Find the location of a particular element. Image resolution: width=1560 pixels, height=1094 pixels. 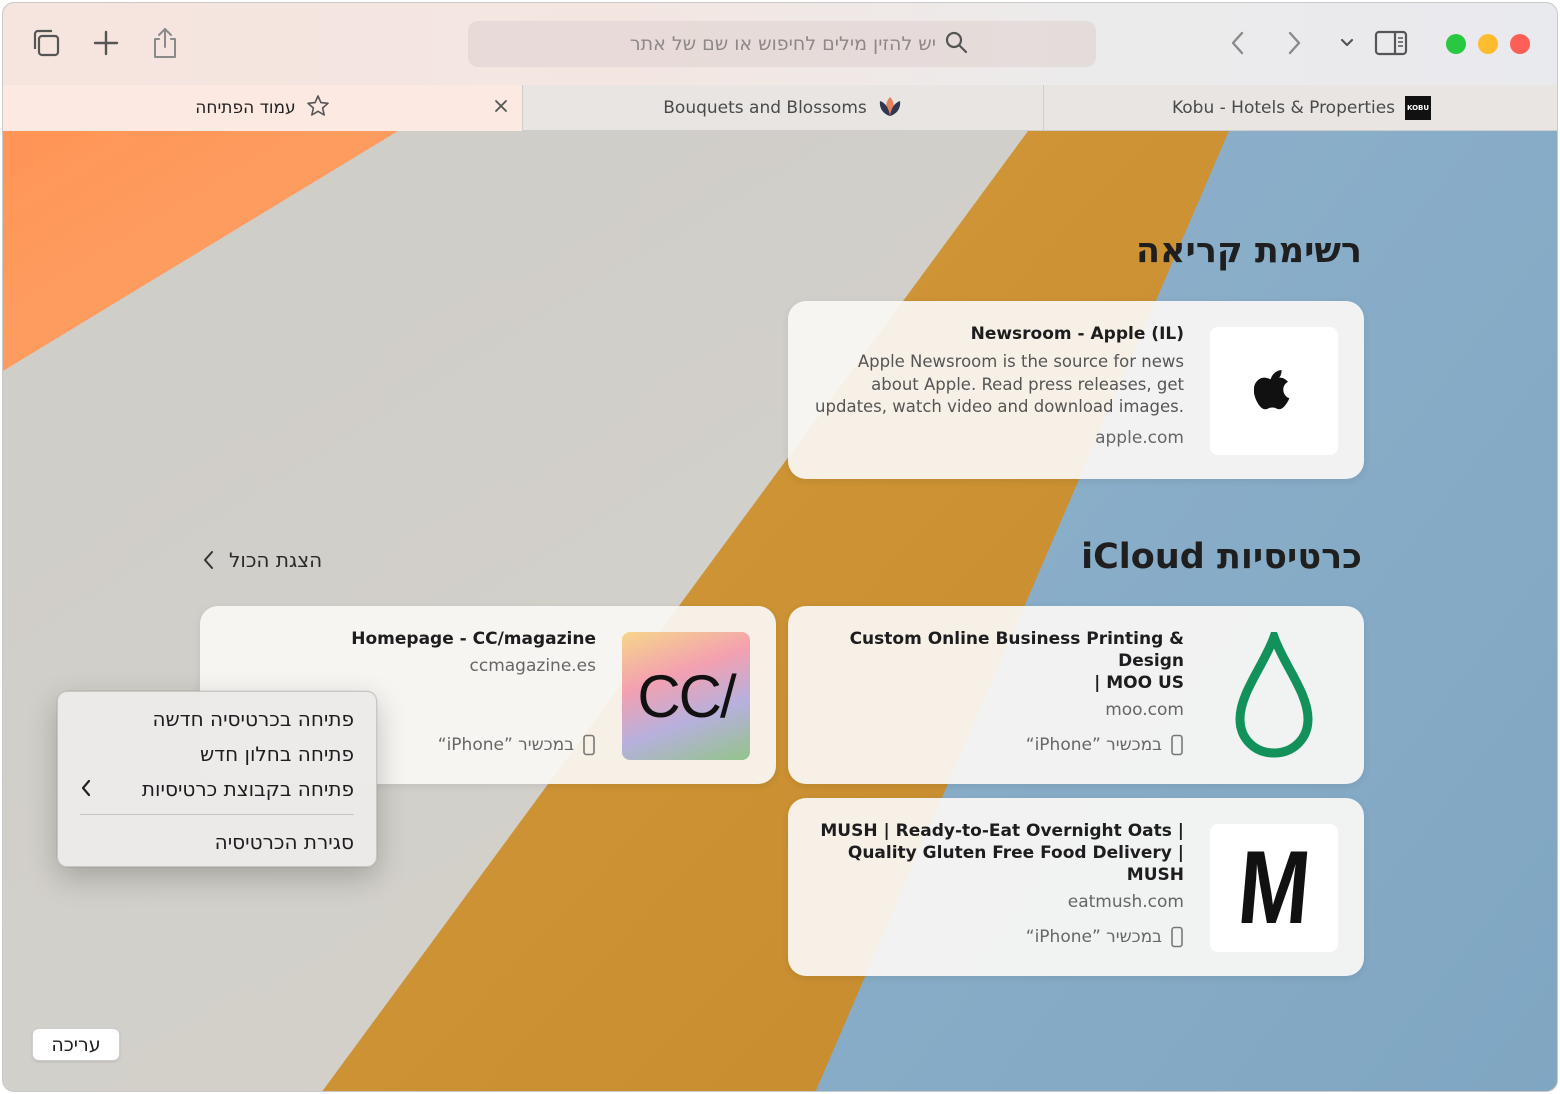

tab-kobu: Kobu - Hotels & Properties KOBU is located at coordinates (1300, 108).